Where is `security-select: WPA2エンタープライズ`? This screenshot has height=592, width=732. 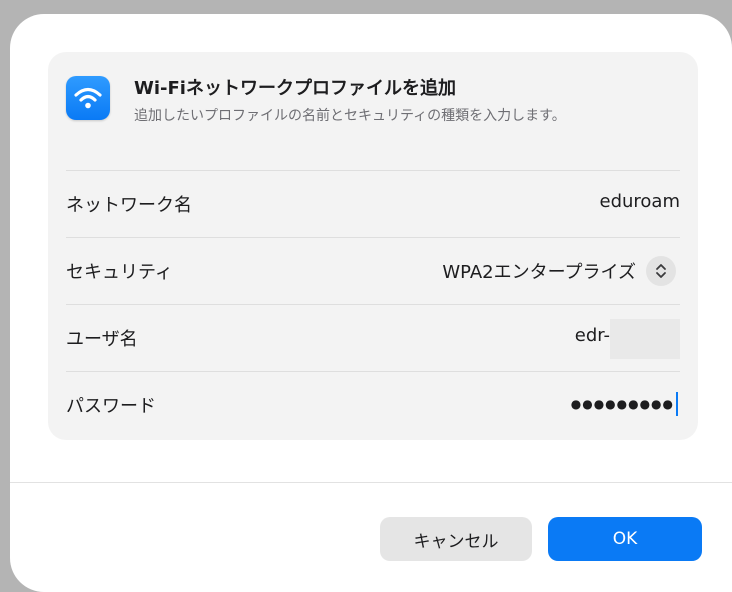
security-select: WPA2エンタープライズ is located at coordinates (539, 271).